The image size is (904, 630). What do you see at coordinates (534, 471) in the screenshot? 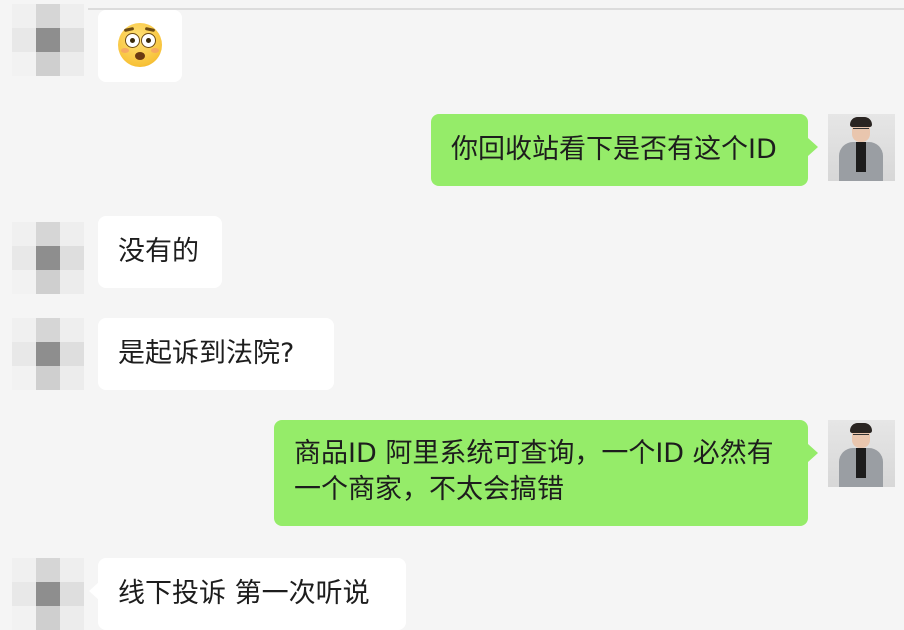
I see `message-text: 商品ID 阿里系统可查询，一个ID 必然有一个商家，不太会搞错` at bounding box center [534, 471].